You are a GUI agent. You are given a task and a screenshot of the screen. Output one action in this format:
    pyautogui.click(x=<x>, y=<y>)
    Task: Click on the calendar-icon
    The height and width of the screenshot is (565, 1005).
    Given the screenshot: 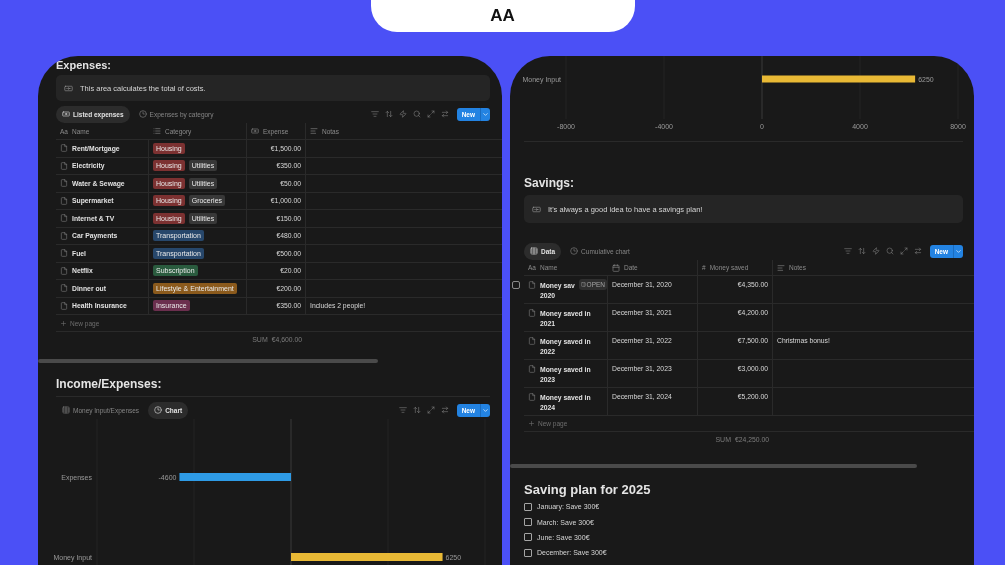 What is the action you would take?
    pyautogui.click(x=616, y=267)
    